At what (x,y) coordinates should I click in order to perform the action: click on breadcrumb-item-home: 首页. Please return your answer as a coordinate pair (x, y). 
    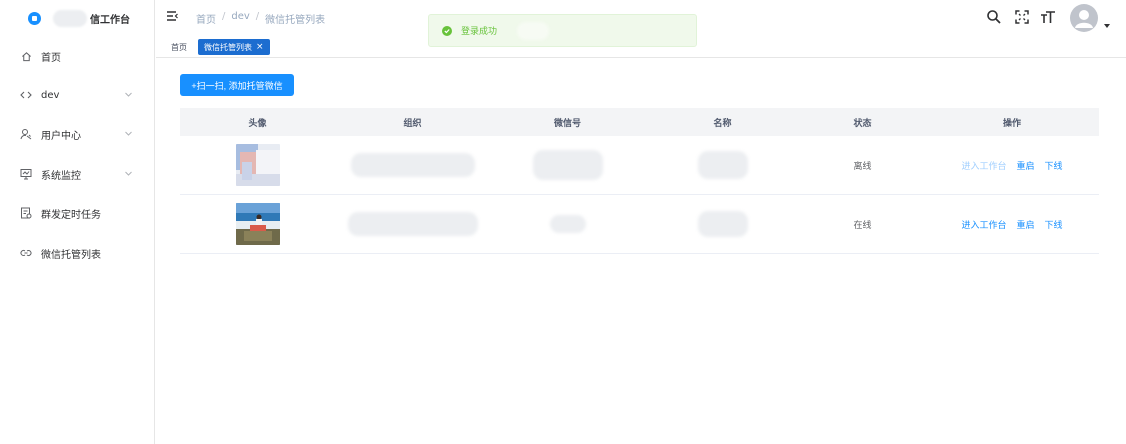
    Looking at the image, I should click on (206, 18).